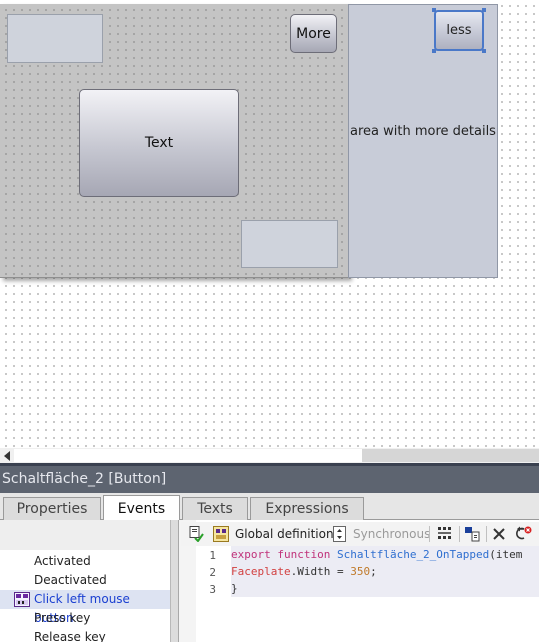 The width and height of the screenshot is (539, 642). I want to click on event-label: Activated, so click(62, 561).